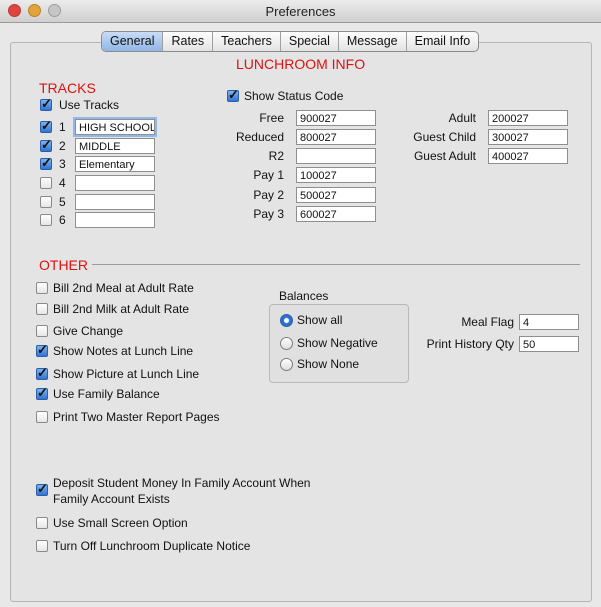  What do you see at coordinates (304, 296) in the screenshot?
I see `balances-title: Balances` at bounding box center [304, 296].